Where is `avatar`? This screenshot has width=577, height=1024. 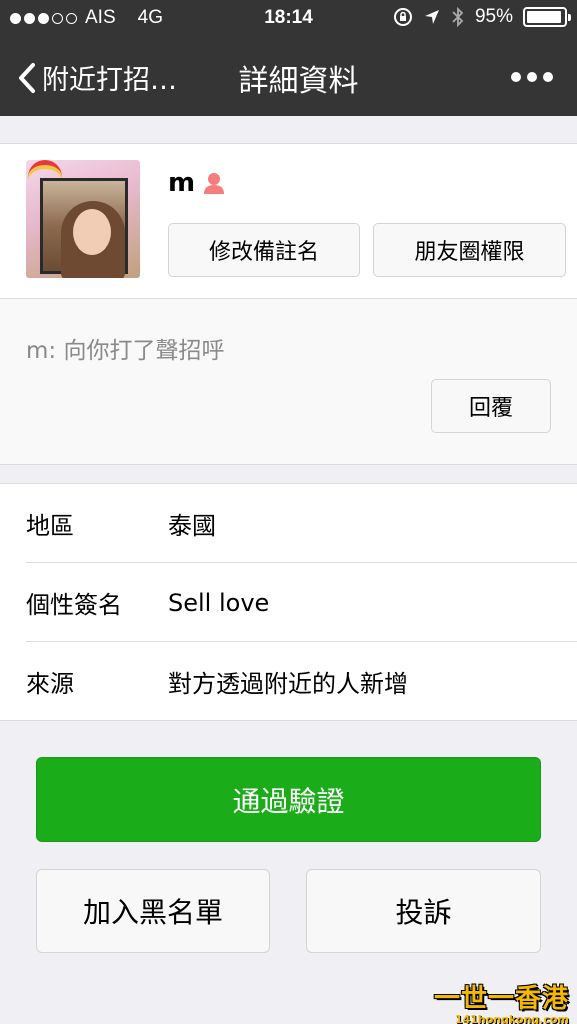 avatar is located at coordinates (83, 219).